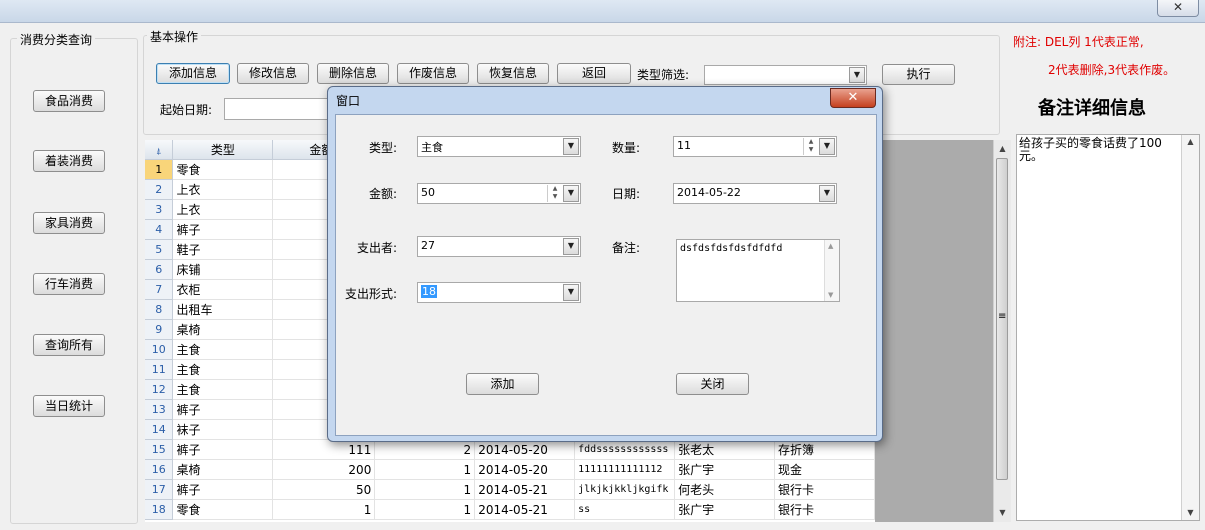 The height and width of the screenshot is (530, 1205). Describe the element at coordinates (594, 73) in the screenshot. I see `return-button: 返回` at that location.